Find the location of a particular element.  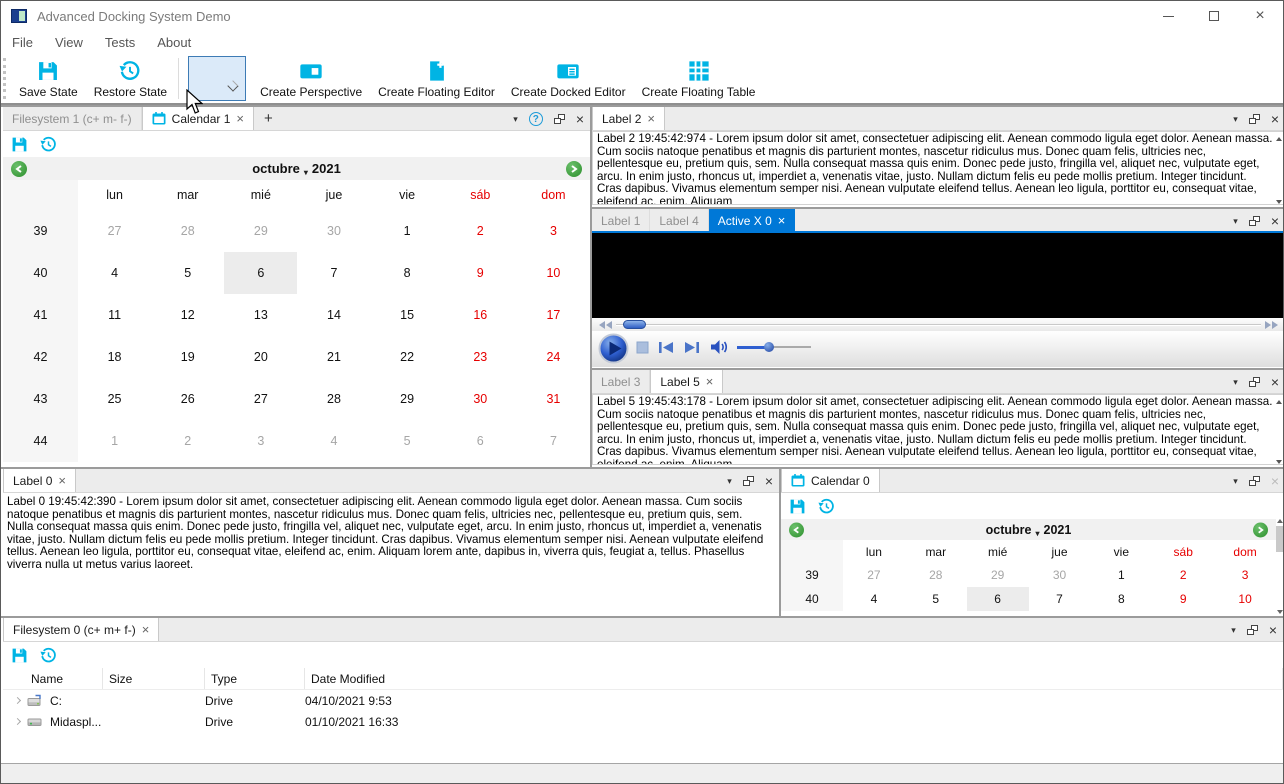

day-cell: 21 is located at coordinates (333, 357).